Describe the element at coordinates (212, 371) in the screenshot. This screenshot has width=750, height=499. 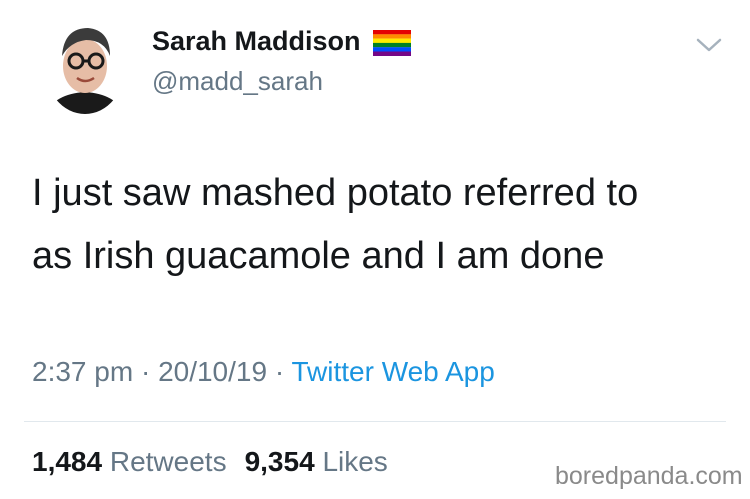
I see `tweet-date: 20/10/19` at that location.